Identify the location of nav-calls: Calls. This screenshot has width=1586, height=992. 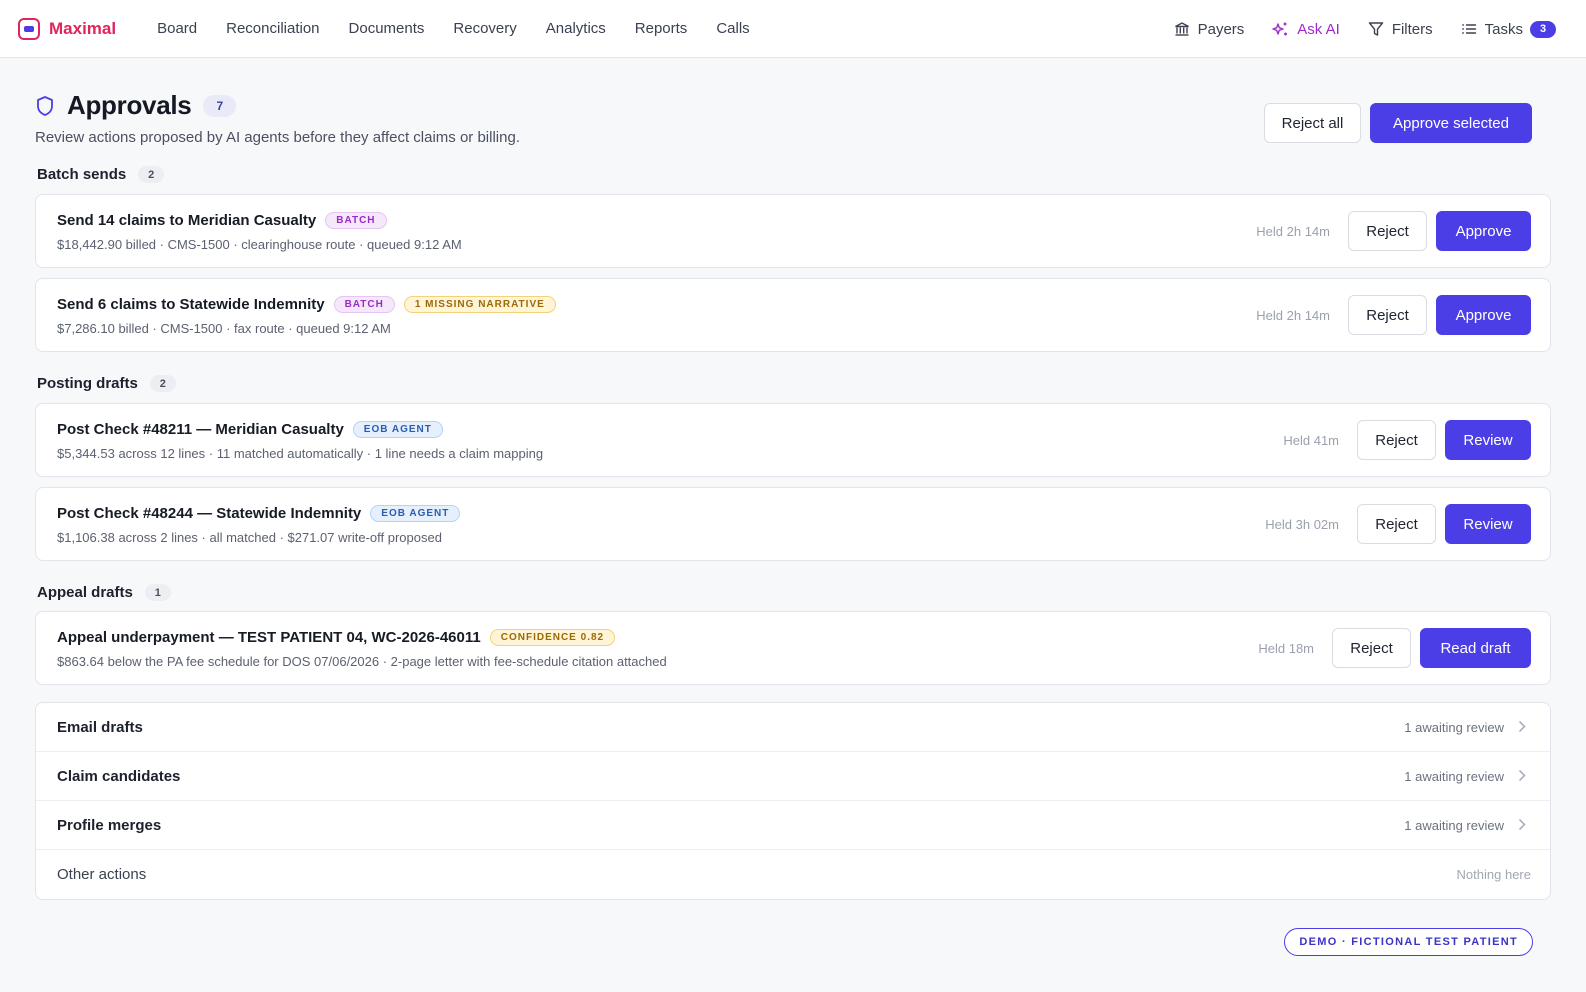
(732, 28).